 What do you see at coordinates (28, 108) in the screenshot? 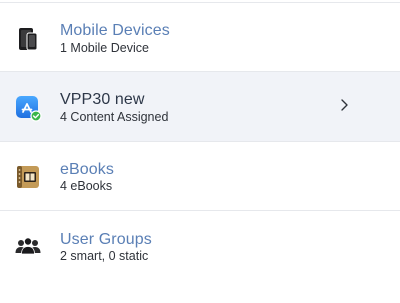
I see `app-store-icon` at bounding box center [28, 108].